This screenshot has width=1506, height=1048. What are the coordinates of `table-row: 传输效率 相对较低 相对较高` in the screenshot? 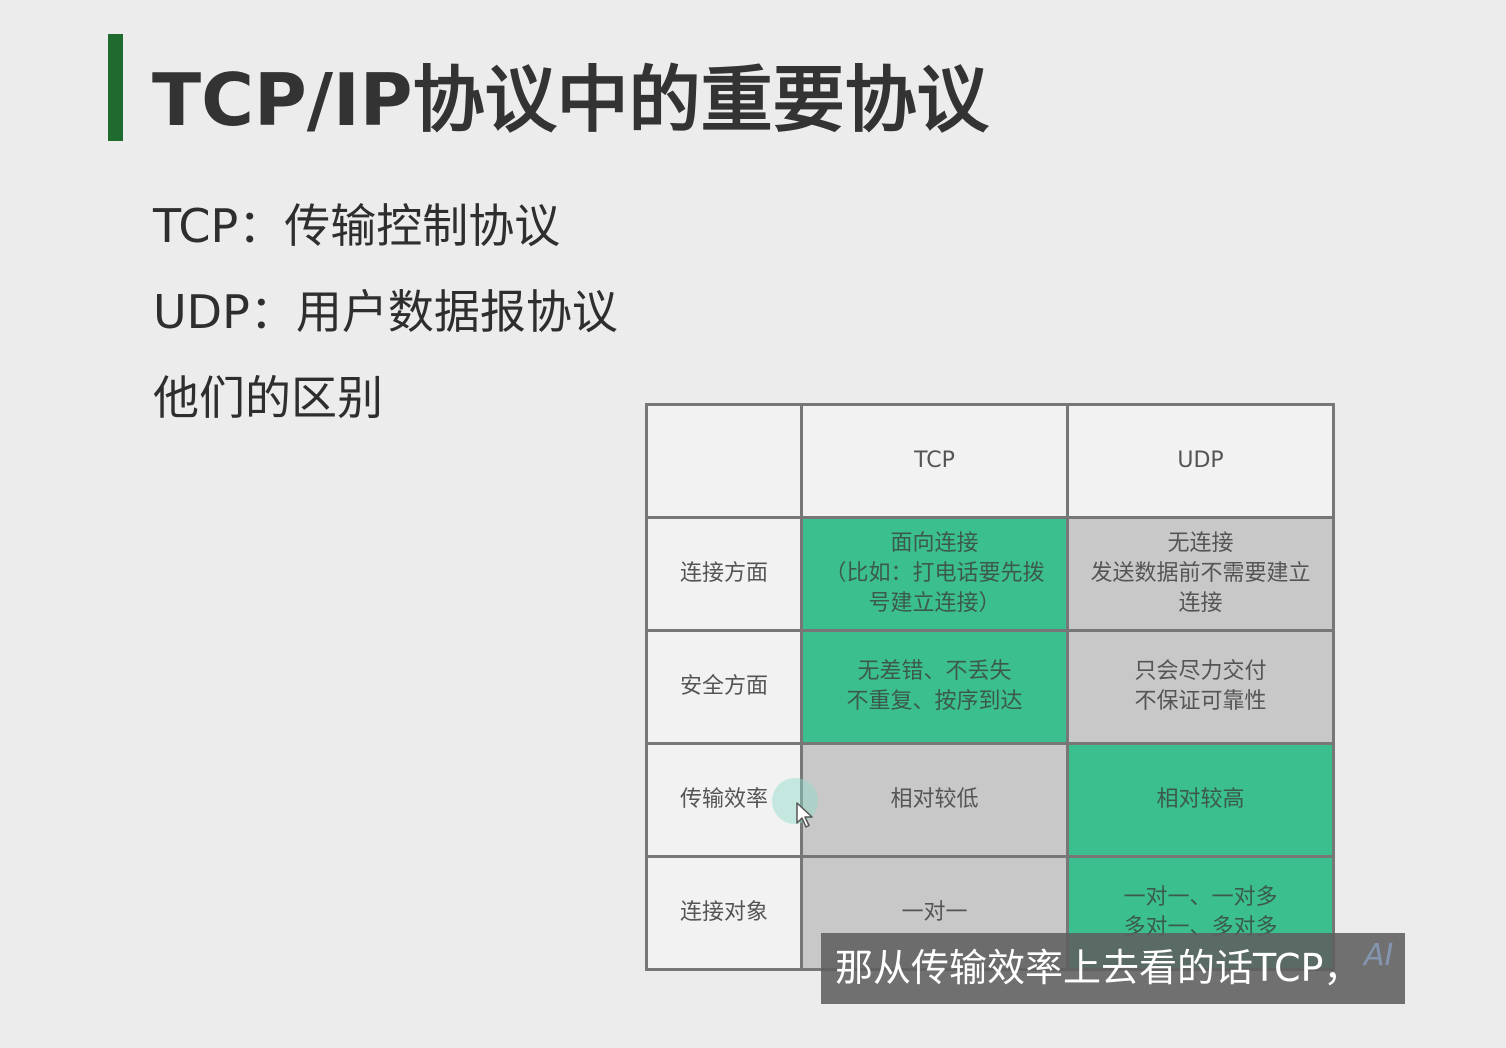 It's located at (990, 800).